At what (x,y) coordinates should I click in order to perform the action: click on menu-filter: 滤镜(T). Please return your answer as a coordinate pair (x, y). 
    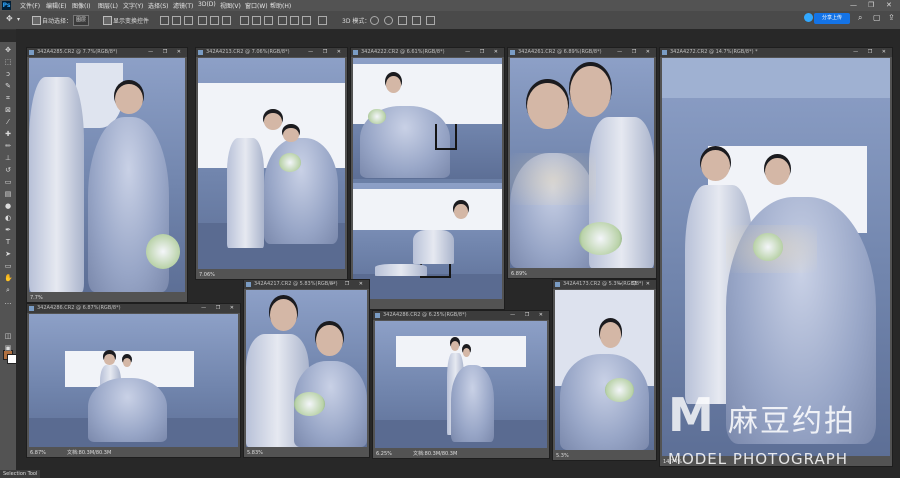
    Looking at the image, I should click on (183, 5).